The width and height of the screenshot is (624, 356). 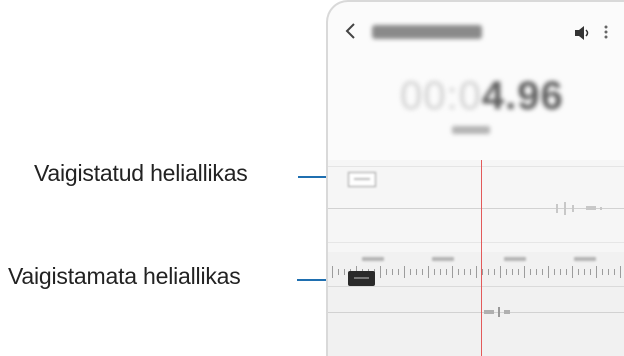 What do you see at coordinates (481, 258) in the screenshot?
I see `playhead` at bounding box center [481, 258].